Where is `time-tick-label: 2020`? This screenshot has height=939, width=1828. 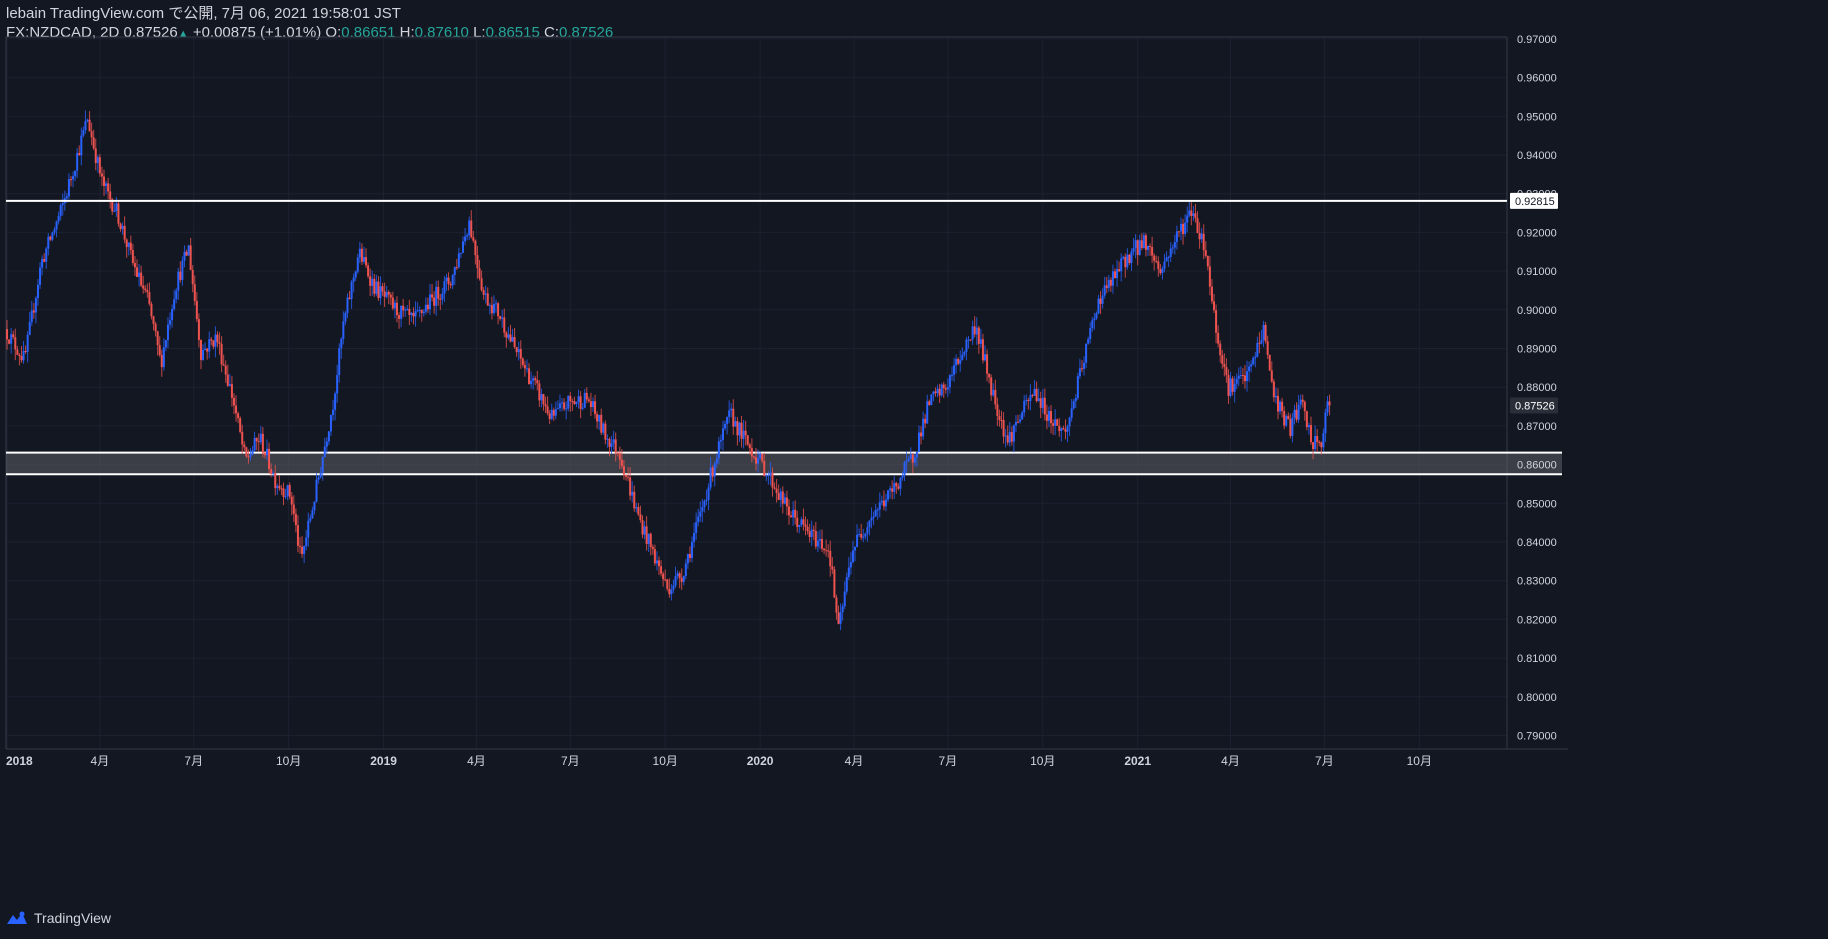 time-tick-label: 2020 is located at coordinates (760, 761).